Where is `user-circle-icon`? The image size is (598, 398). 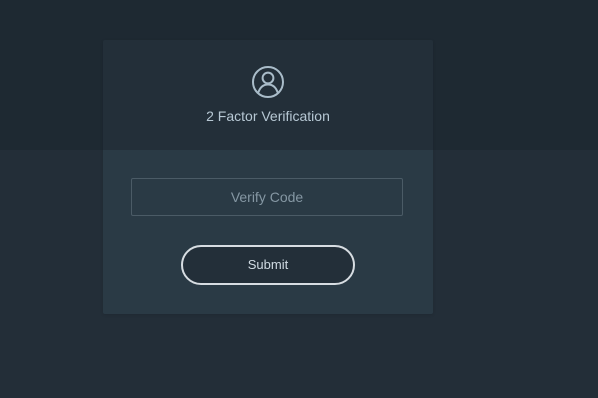
user-circle-icon is located at coordinates (268, 82).